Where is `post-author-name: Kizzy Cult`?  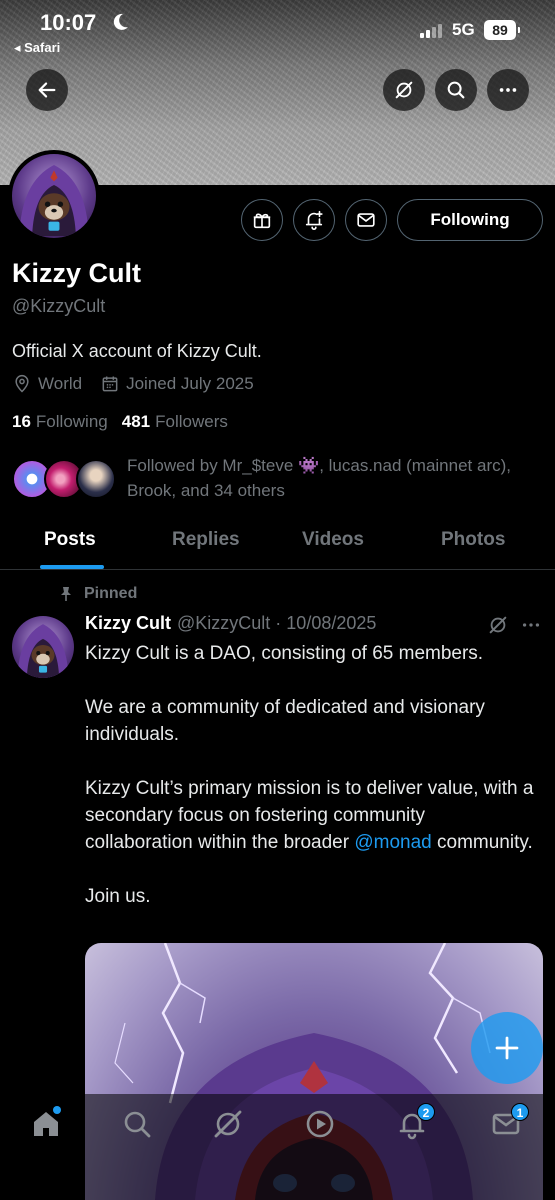 post-author-name: Kizzy Cult is located at coordinates (128, 623).